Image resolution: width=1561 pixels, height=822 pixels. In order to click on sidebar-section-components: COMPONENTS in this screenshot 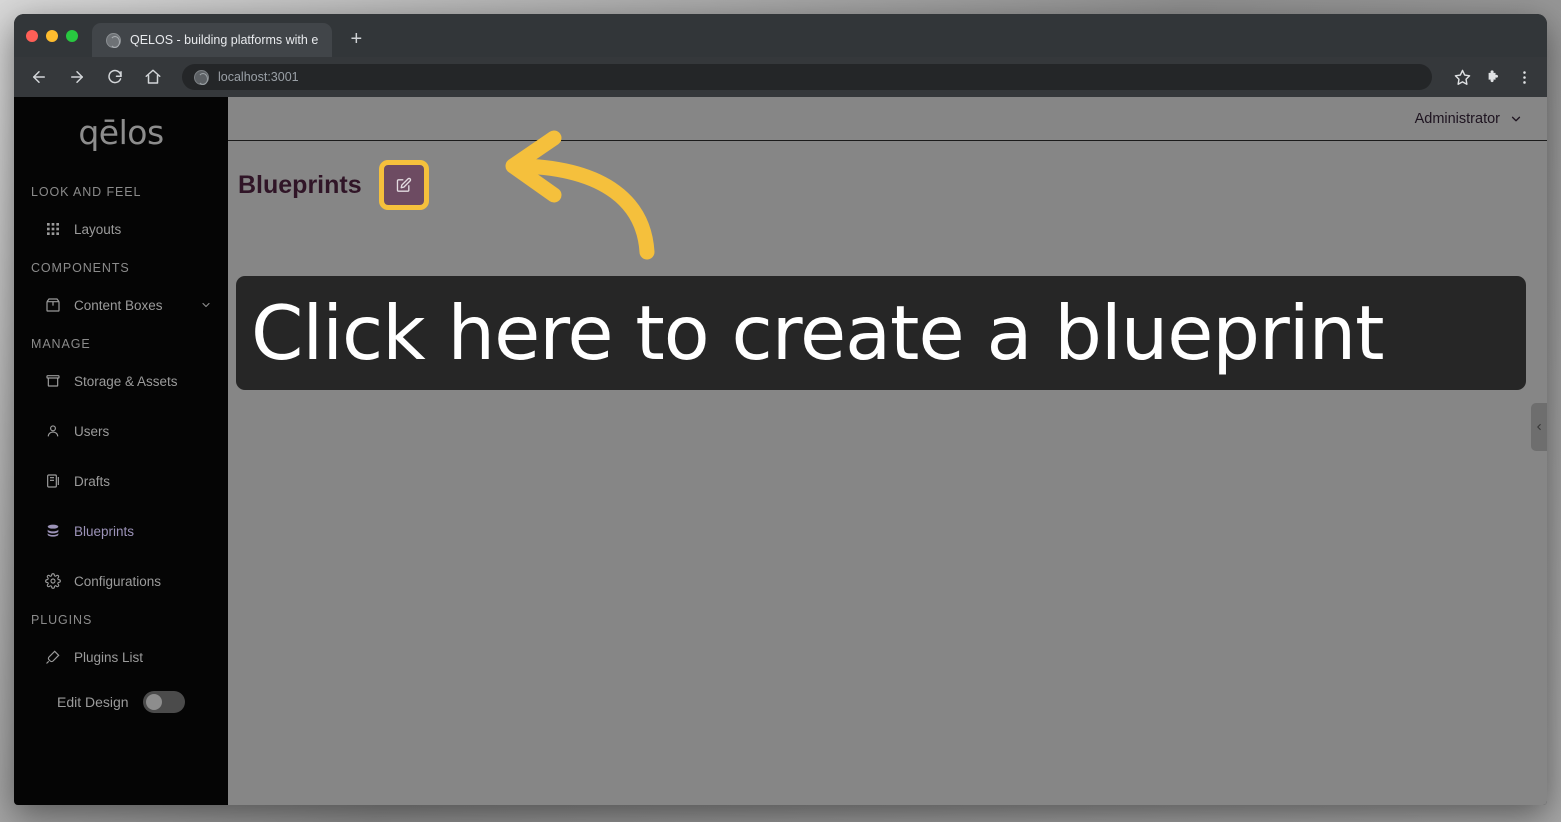, I will do `click(80, 268)`.